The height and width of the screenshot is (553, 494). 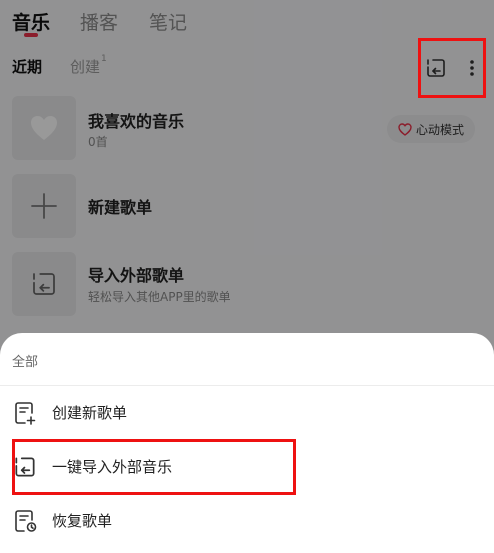 I want to click on sheet-item-create-playlist: 创建新歌单, so click(x=247, y=413).